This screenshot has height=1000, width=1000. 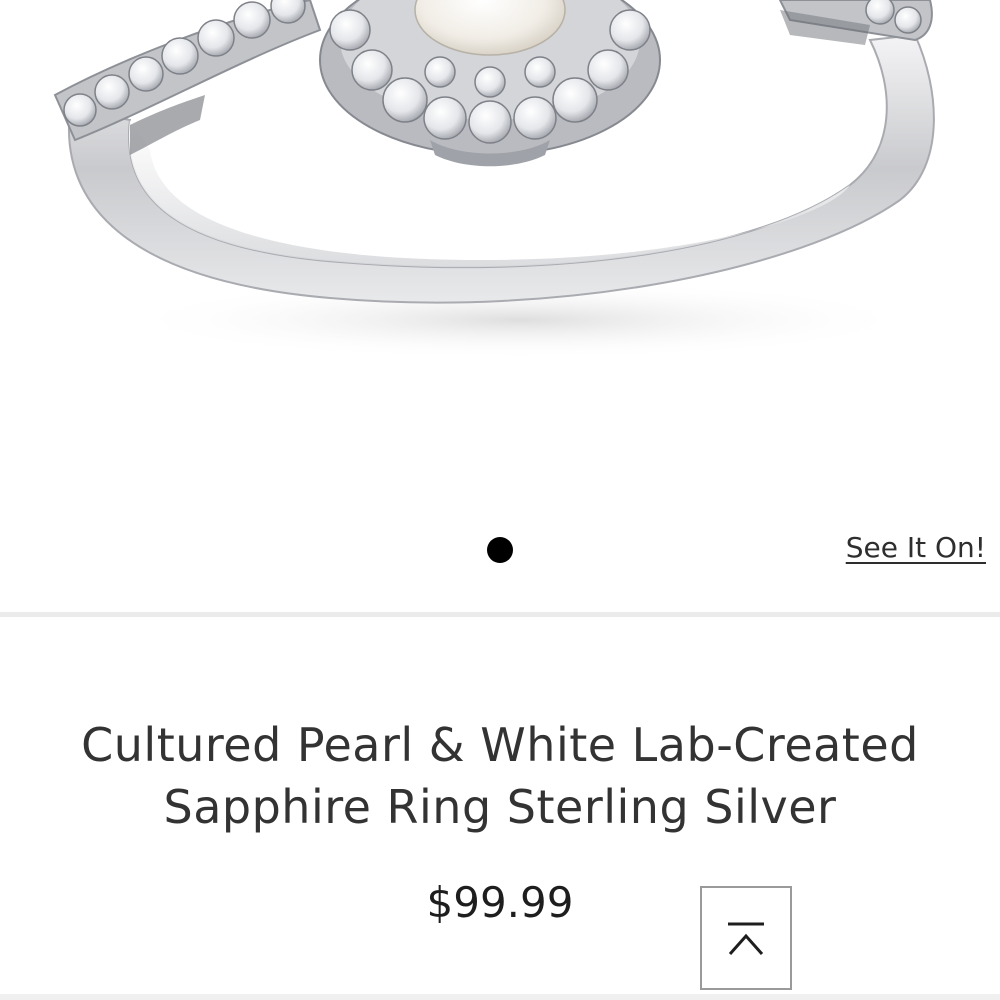 I want to click on product-title-line-1: Cultured Pearl & White Lab-Created, so click(x=500, y=745).